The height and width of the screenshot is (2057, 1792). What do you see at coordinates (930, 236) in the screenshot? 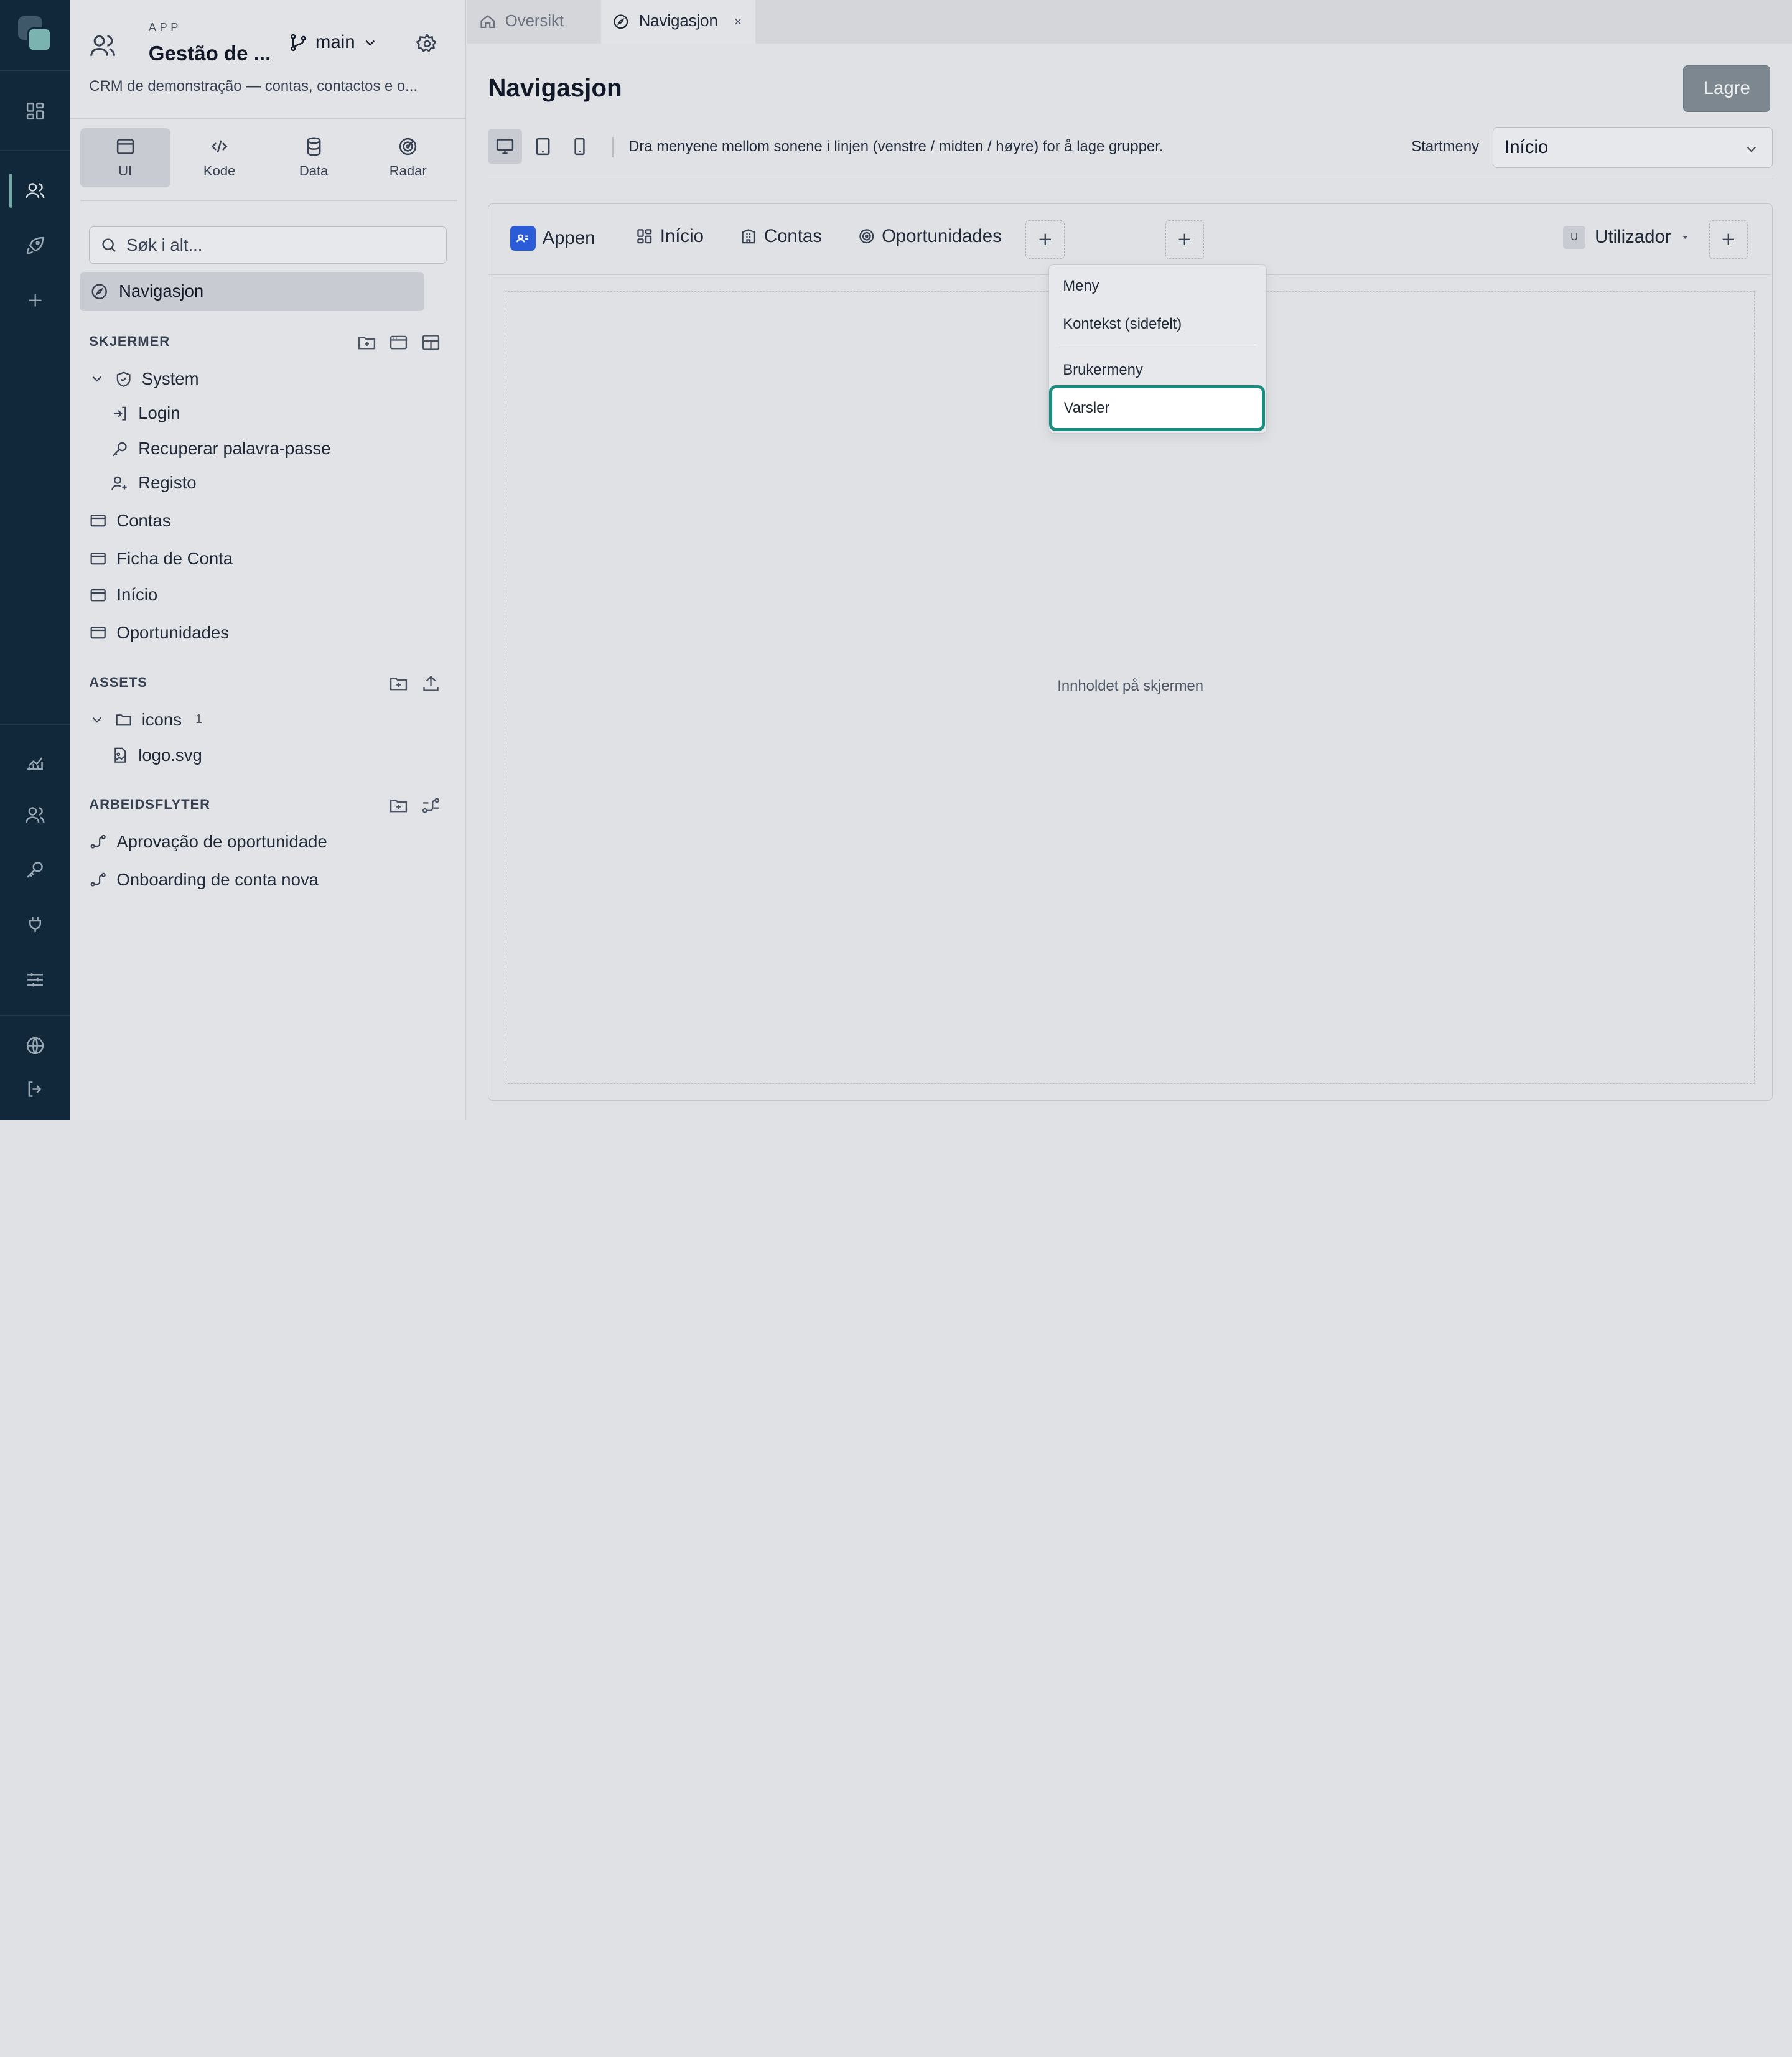
I see `navbar-item-oportunidades: Oportunidades` at bounding box center [930, 236].